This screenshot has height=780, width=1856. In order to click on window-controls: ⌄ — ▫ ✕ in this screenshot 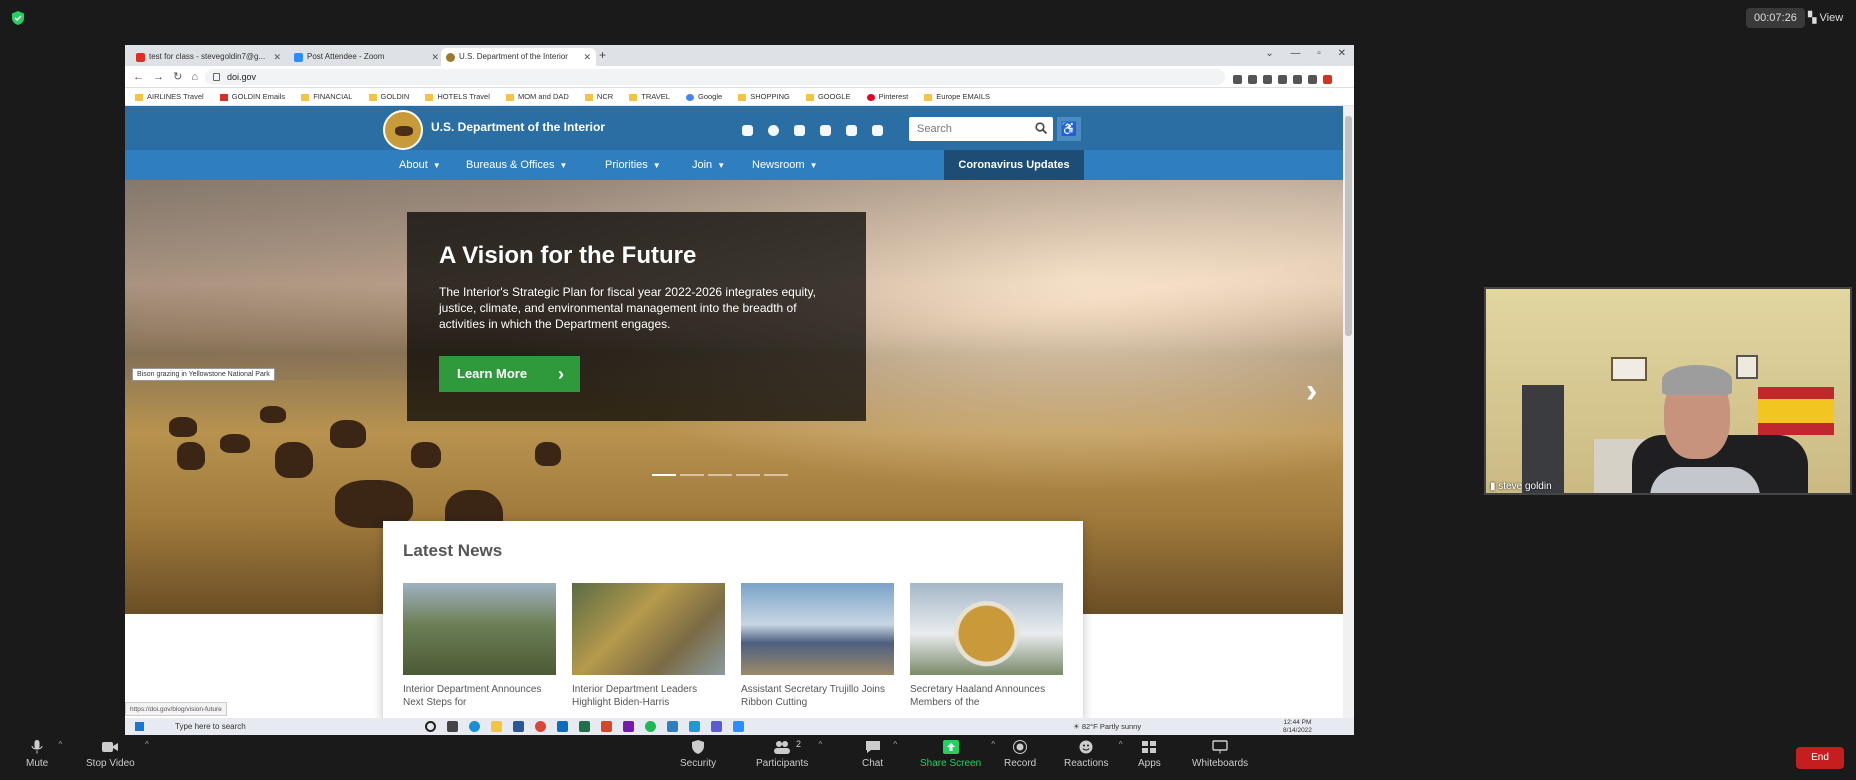, I will do `click(1305, 53)`.